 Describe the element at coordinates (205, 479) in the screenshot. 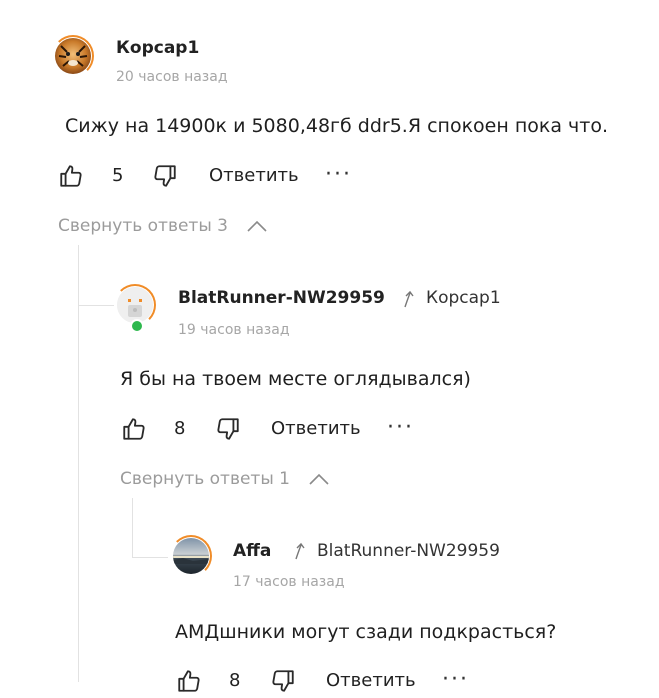

I see `collapse-replies-button: Свернуть ответы 1` at that location.